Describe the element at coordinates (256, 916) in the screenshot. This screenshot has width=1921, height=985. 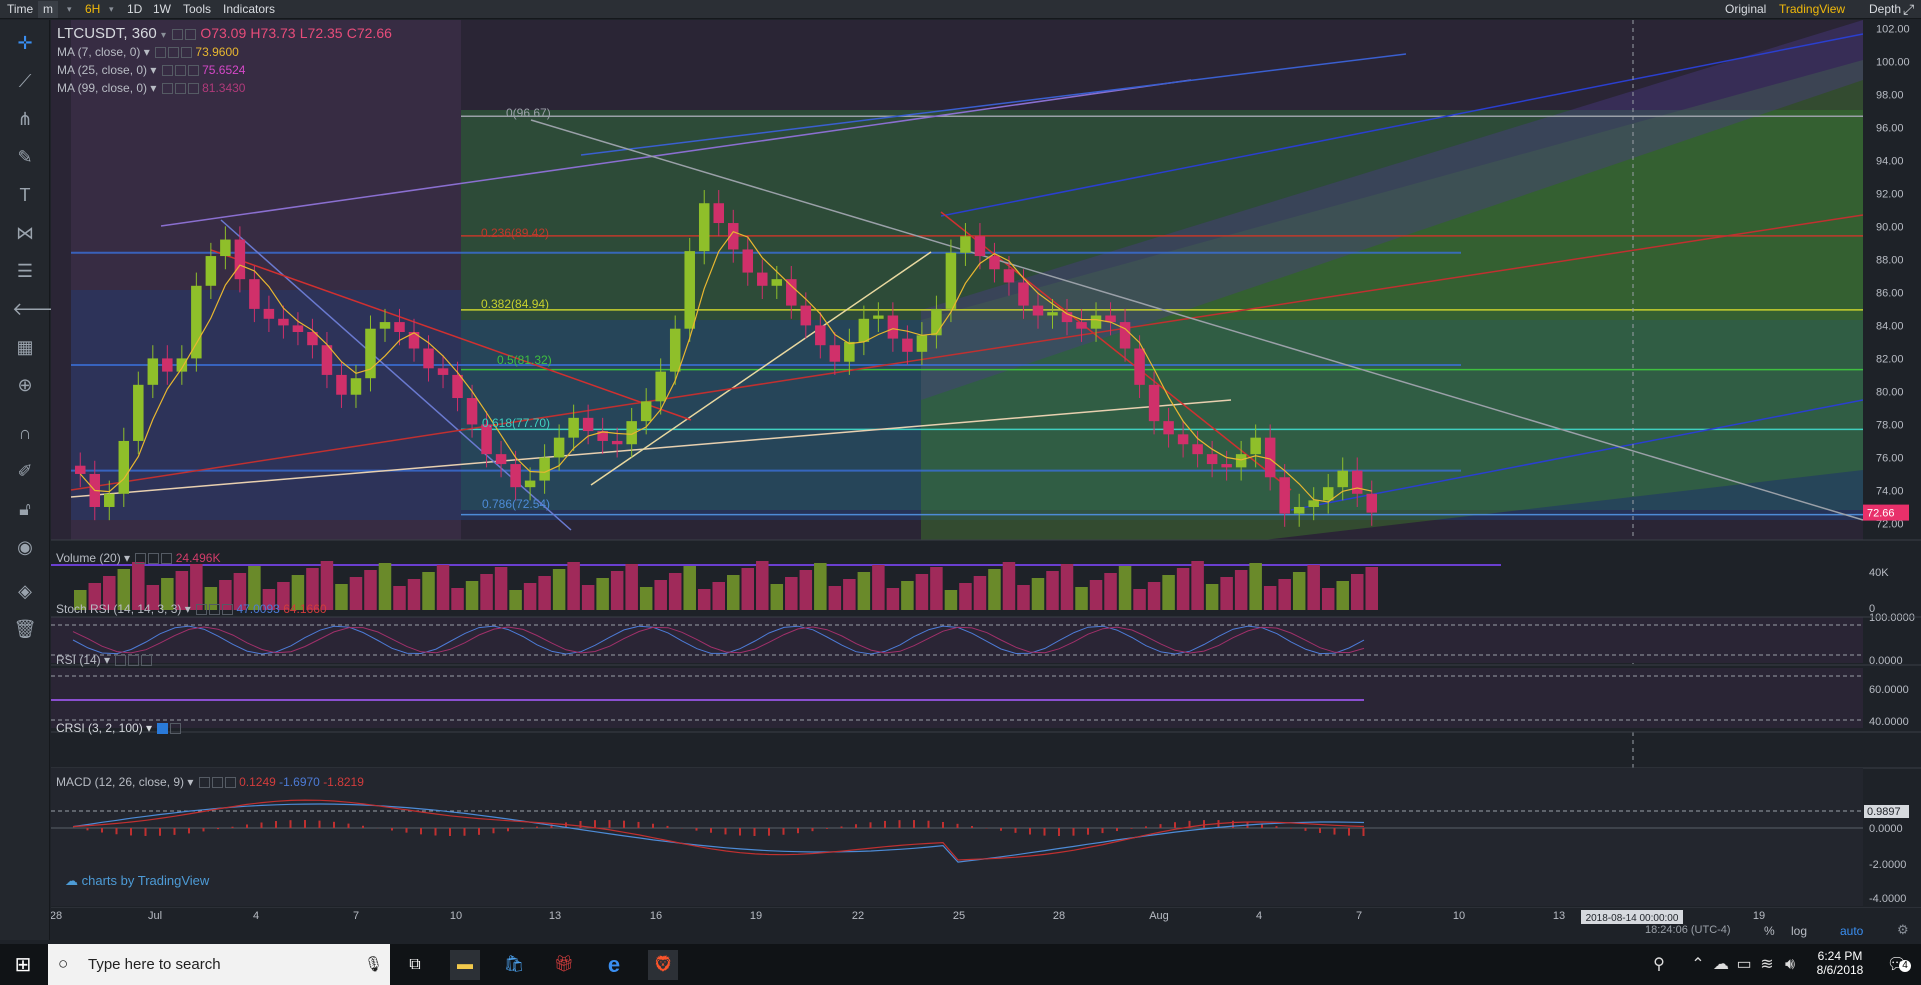
I see `time-tick-label: 4` at that location.